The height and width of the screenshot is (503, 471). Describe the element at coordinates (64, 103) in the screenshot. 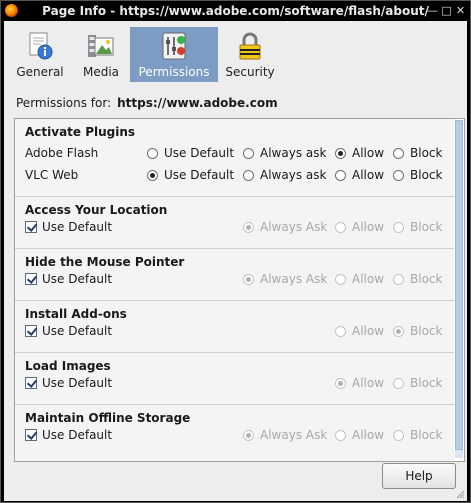

I see `permissions-for-label: Permissions for:` at that location.